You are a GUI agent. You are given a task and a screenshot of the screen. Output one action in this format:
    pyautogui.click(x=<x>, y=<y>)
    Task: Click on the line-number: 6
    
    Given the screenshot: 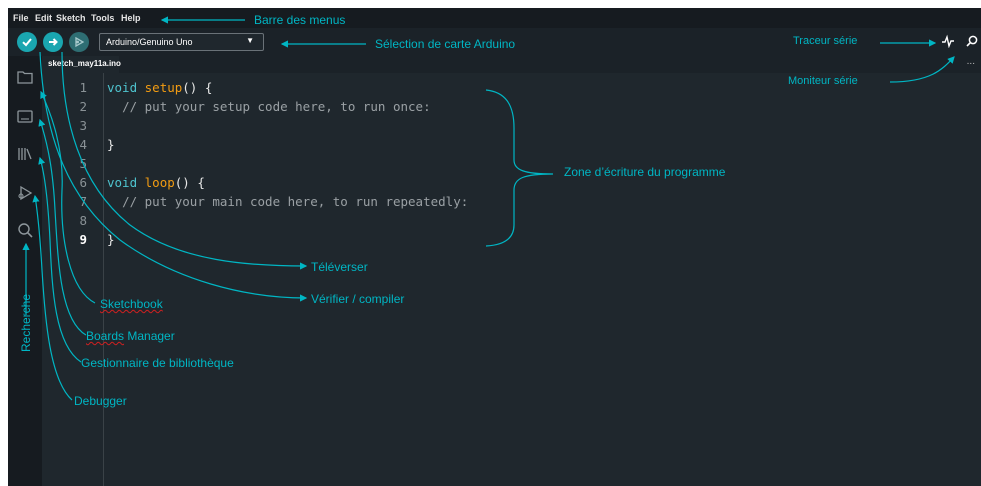 What is the action you would take?
    pyautogui.click(x=83, y=182)
    